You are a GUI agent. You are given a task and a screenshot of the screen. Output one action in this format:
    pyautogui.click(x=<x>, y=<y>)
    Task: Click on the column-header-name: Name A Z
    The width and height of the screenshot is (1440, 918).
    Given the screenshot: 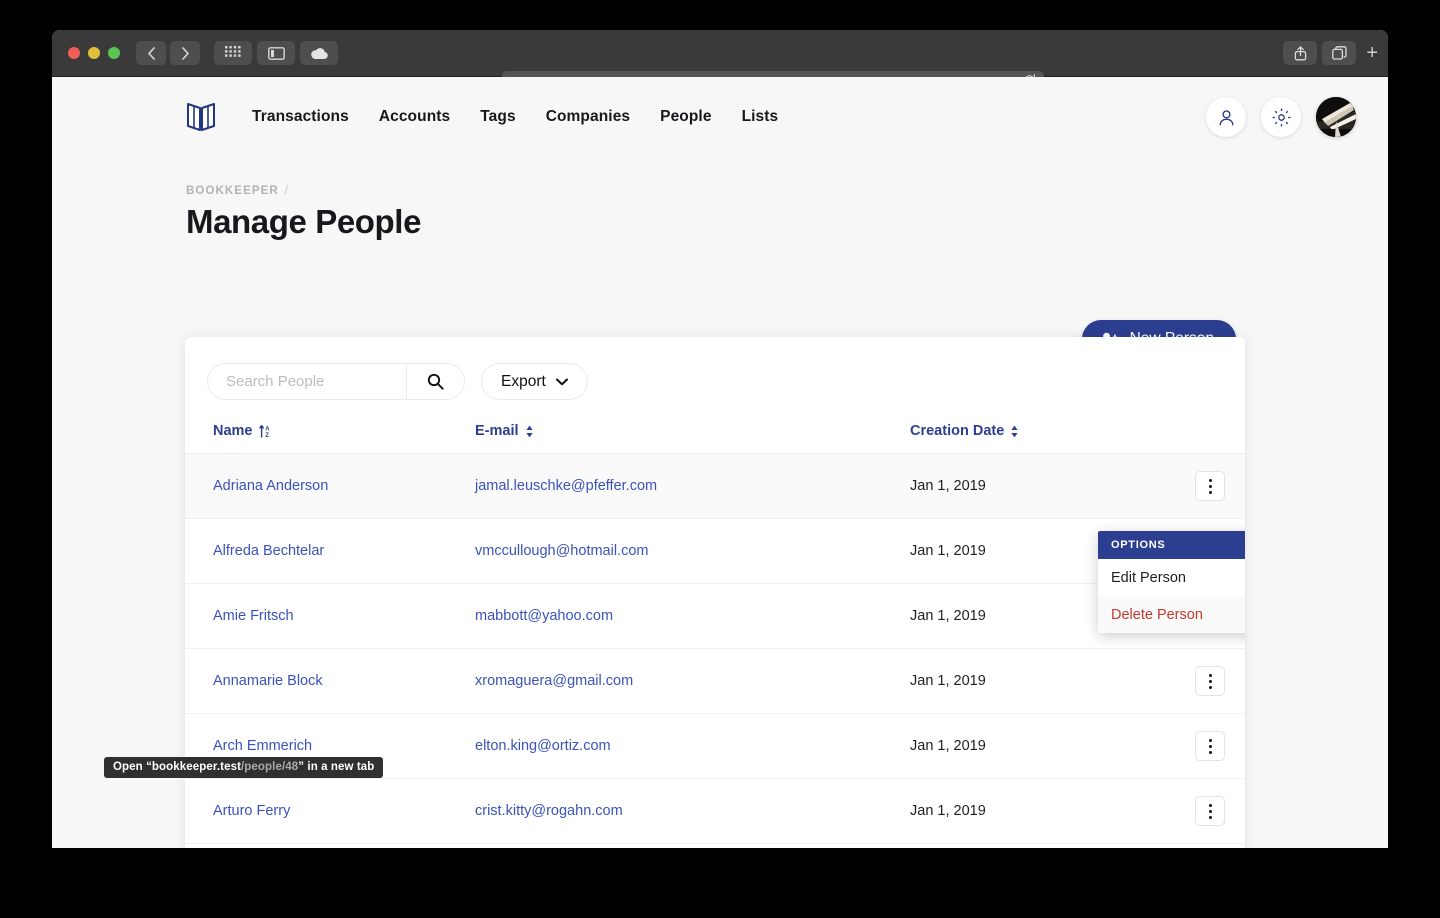 What is the action you would take?
    pyautogui.click(x=330, y=438)
    